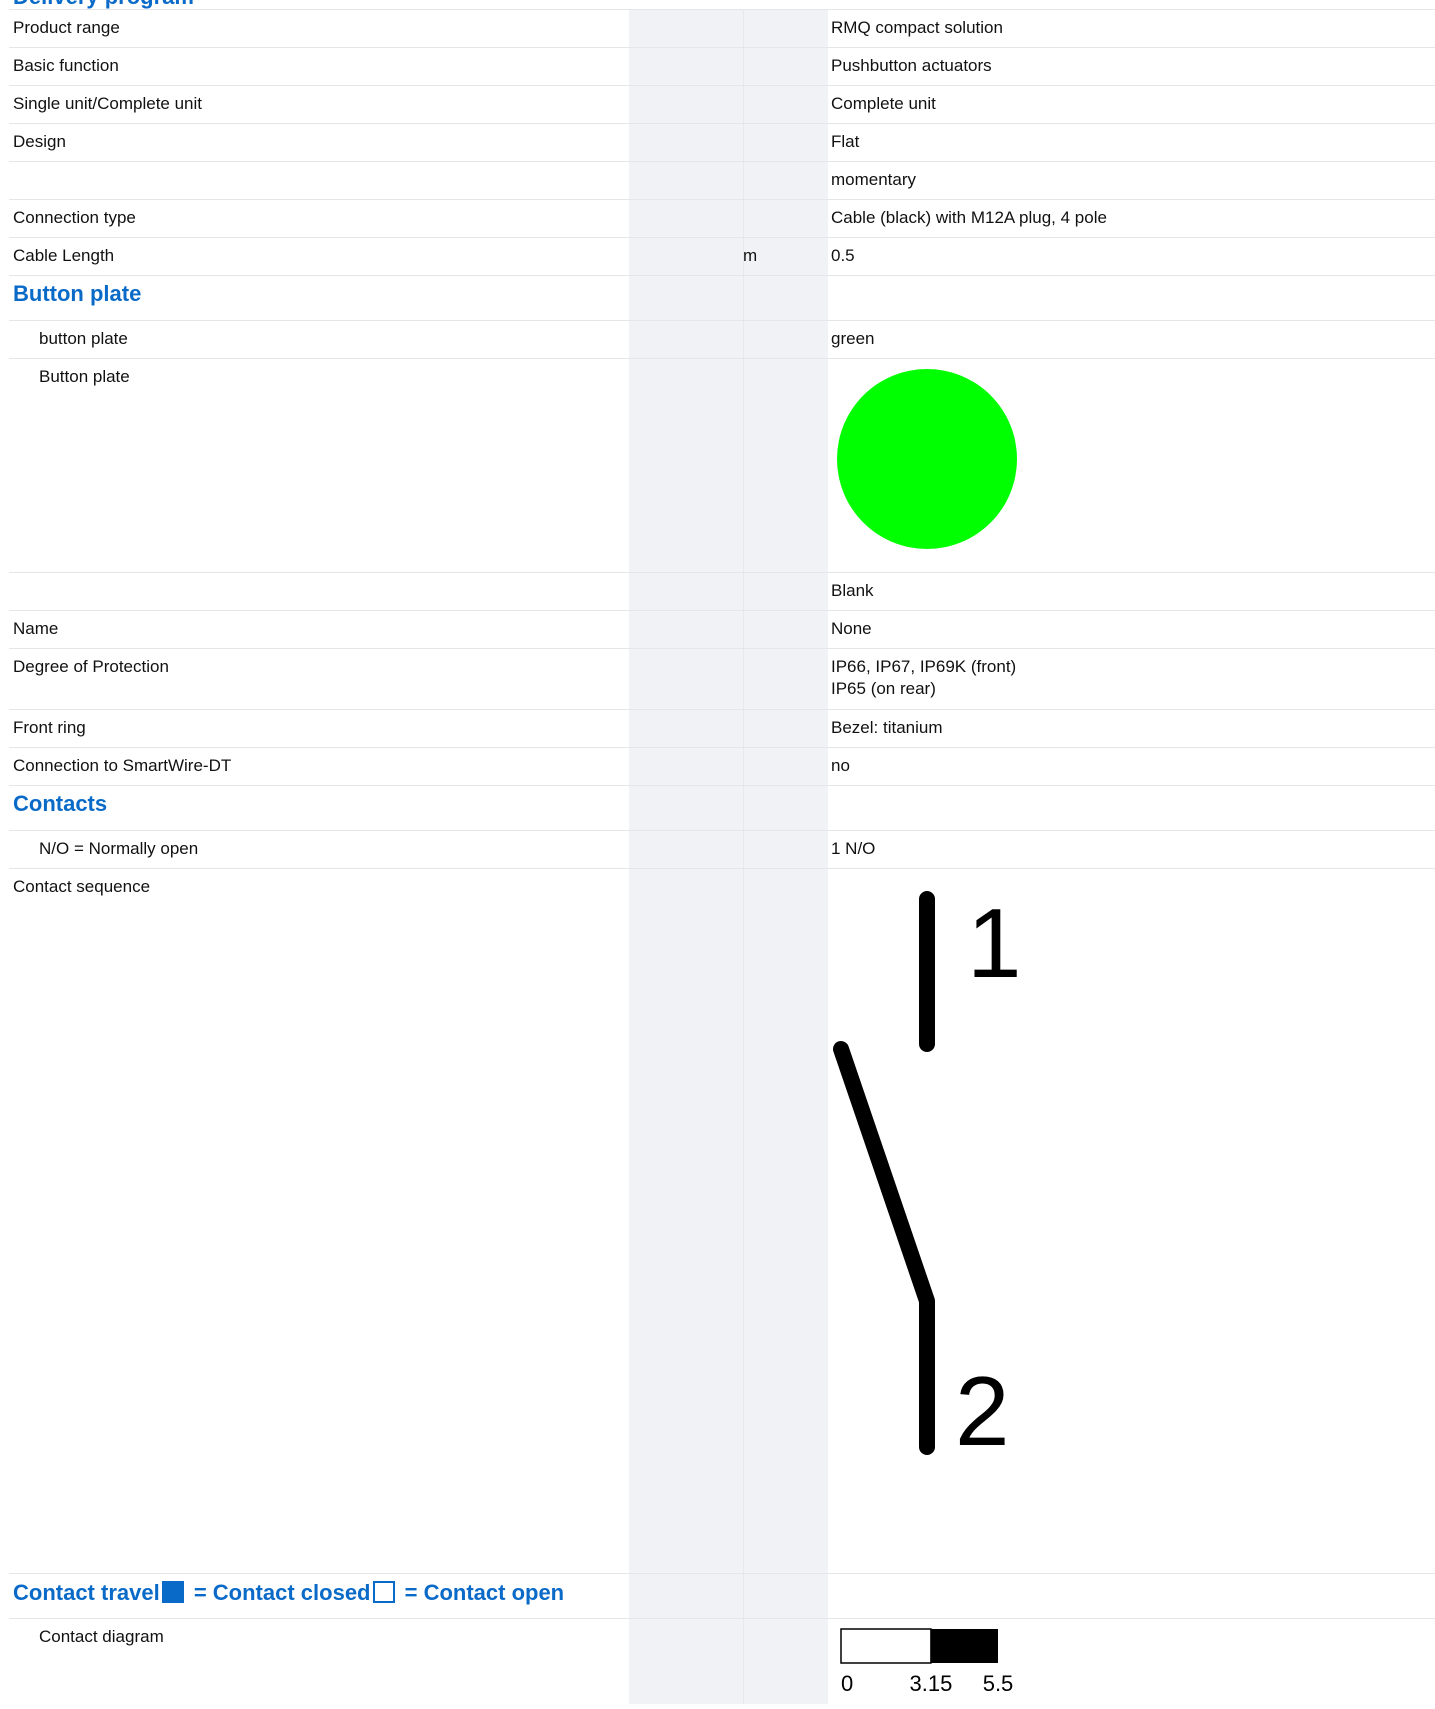 This screenshot has height=1709, width=1435. Describe the element at coordinates (319, 256) in the screenshot. I see `row-label: Cable Length` at that location.